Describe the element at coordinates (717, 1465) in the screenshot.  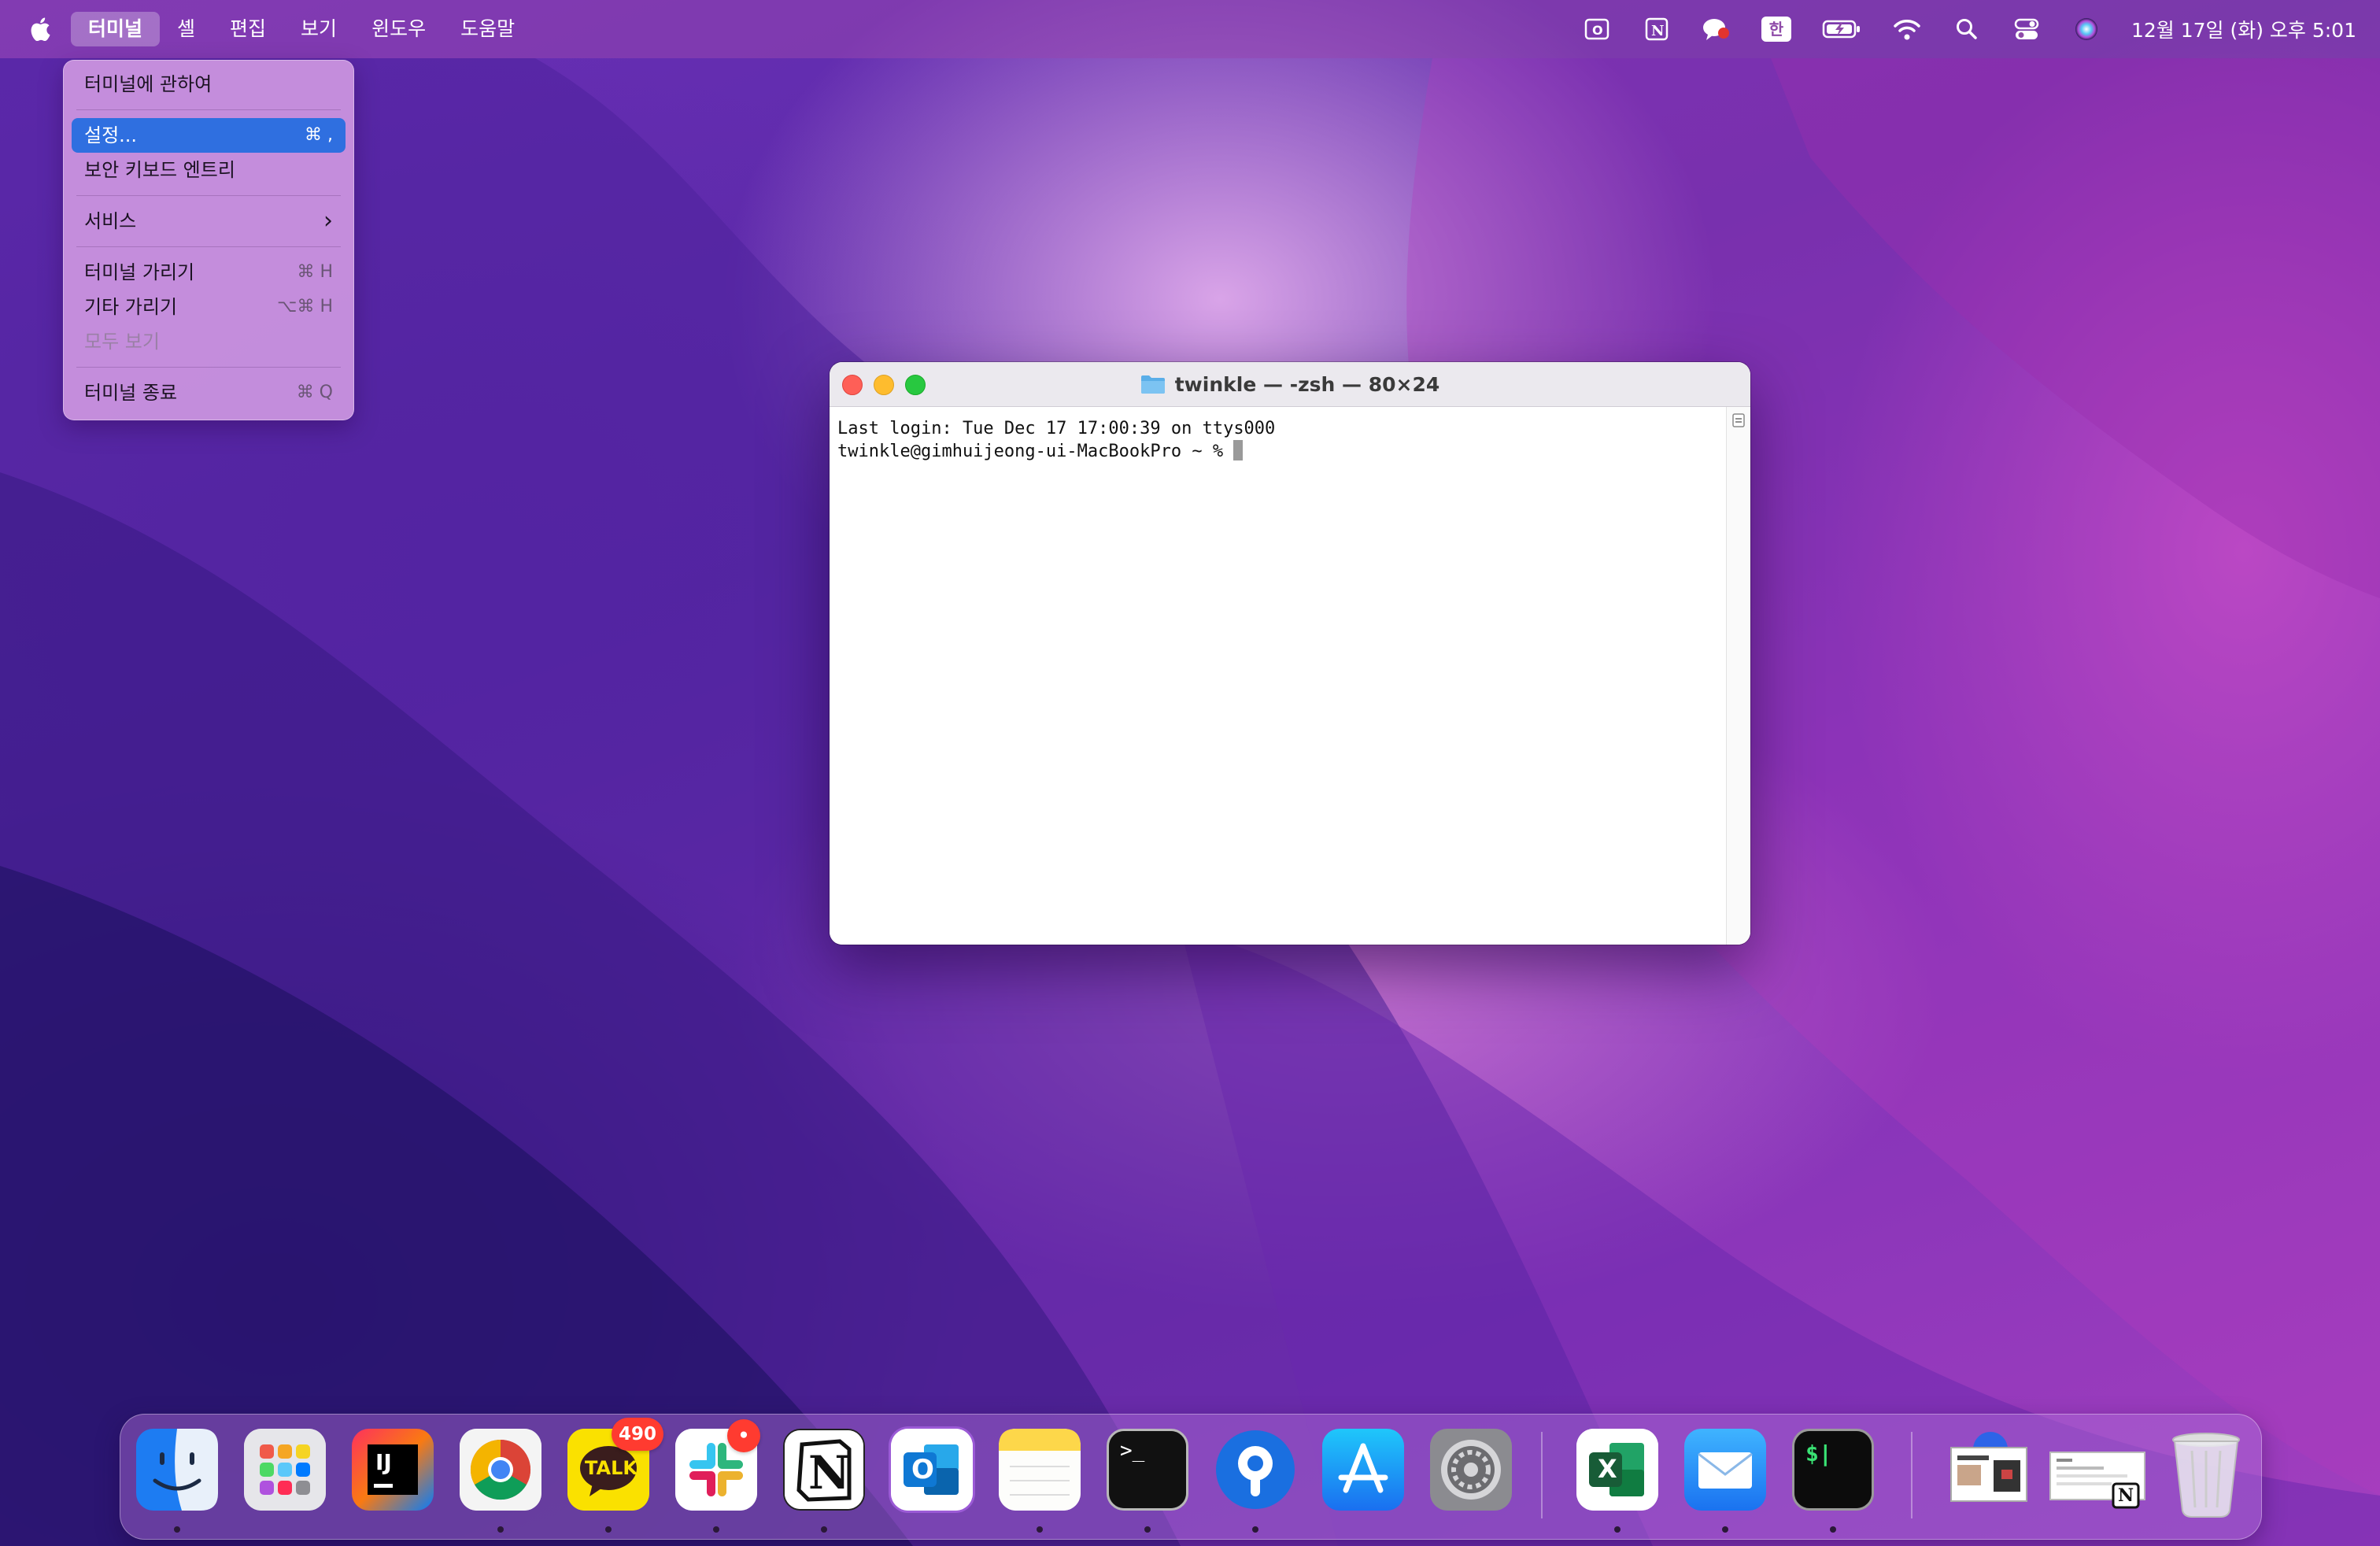
I see `dock-slack: •` at that location.